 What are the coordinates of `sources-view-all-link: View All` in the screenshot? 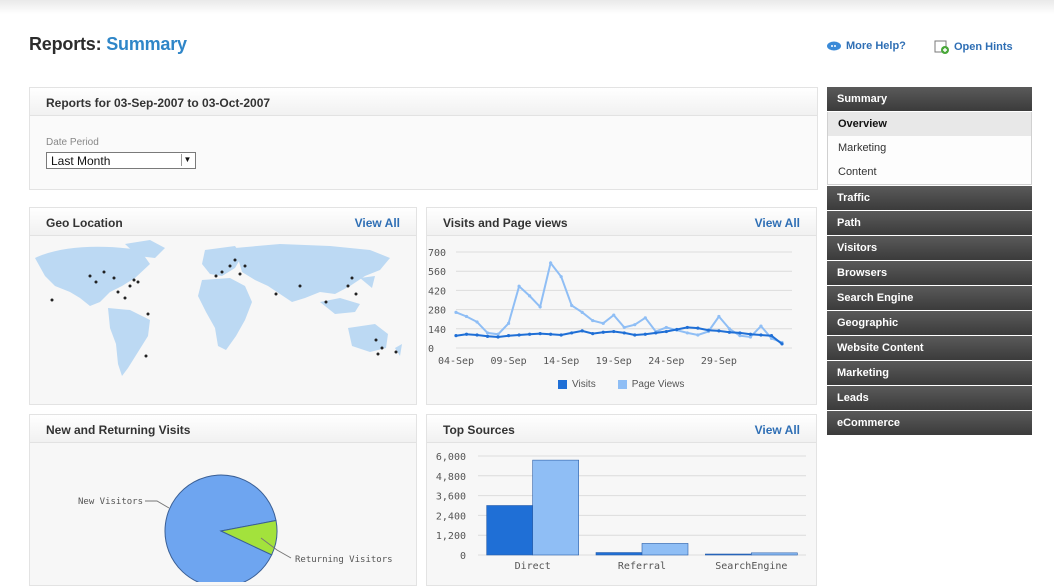 It's located at (777, 430).